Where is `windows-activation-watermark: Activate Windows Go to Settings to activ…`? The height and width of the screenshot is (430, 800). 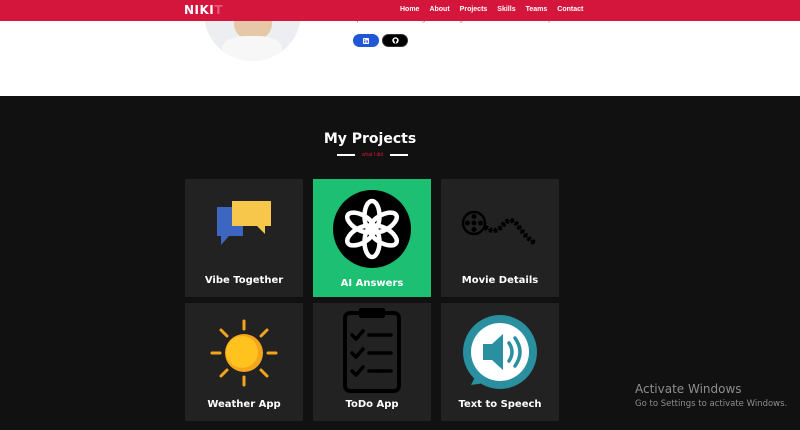
windows-activation-watermark: Activate Windows Go to Settings to activ… is located at coordinates (711, 395).